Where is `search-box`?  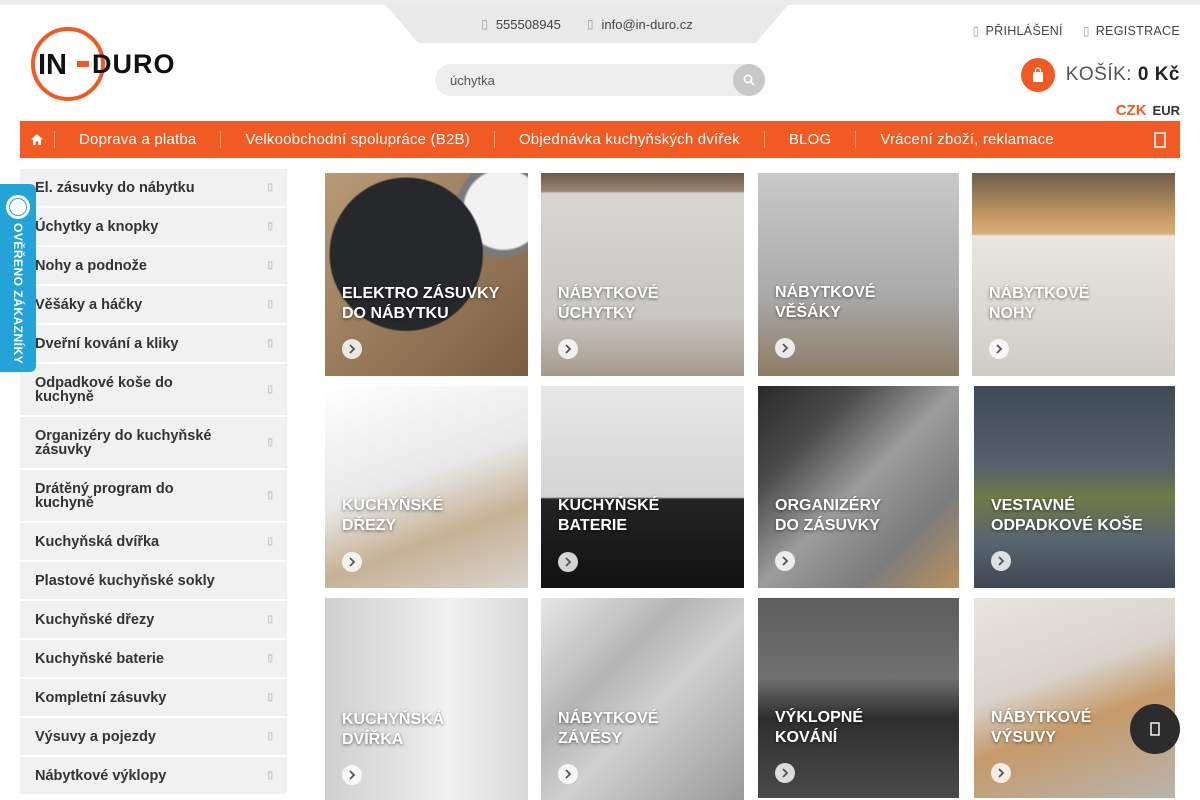
search-box is located at coordinates (600, 80).